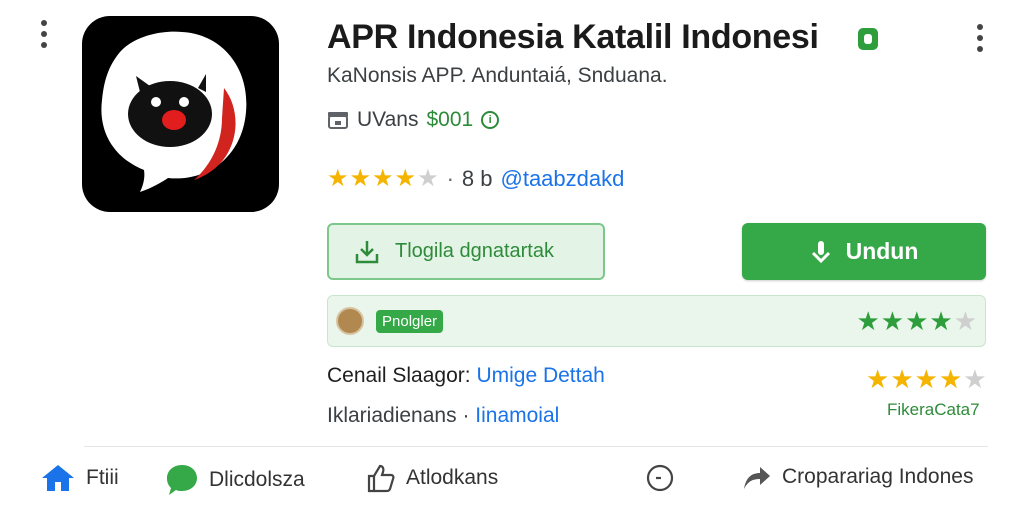 The width and height of the screenshot is (1024, 512). Describe the element at coordinates (350, 321) in the screenshot. I see `avatar` at that location.